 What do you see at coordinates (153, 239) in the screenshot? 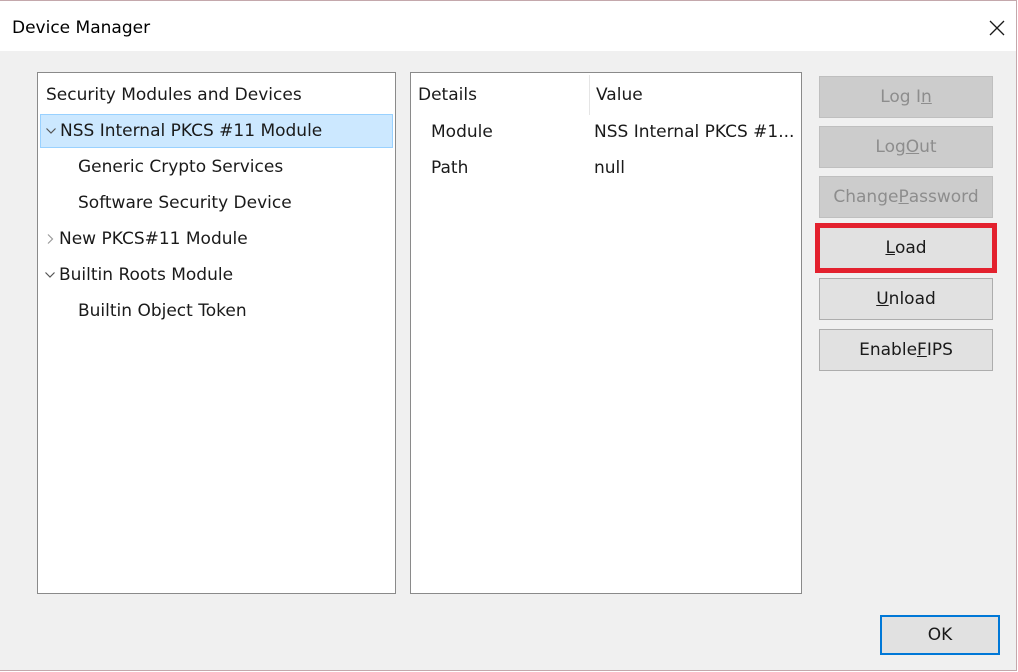
I see `tree-item-label: New PKCS#11 Module` at bounding box center [153, 239].